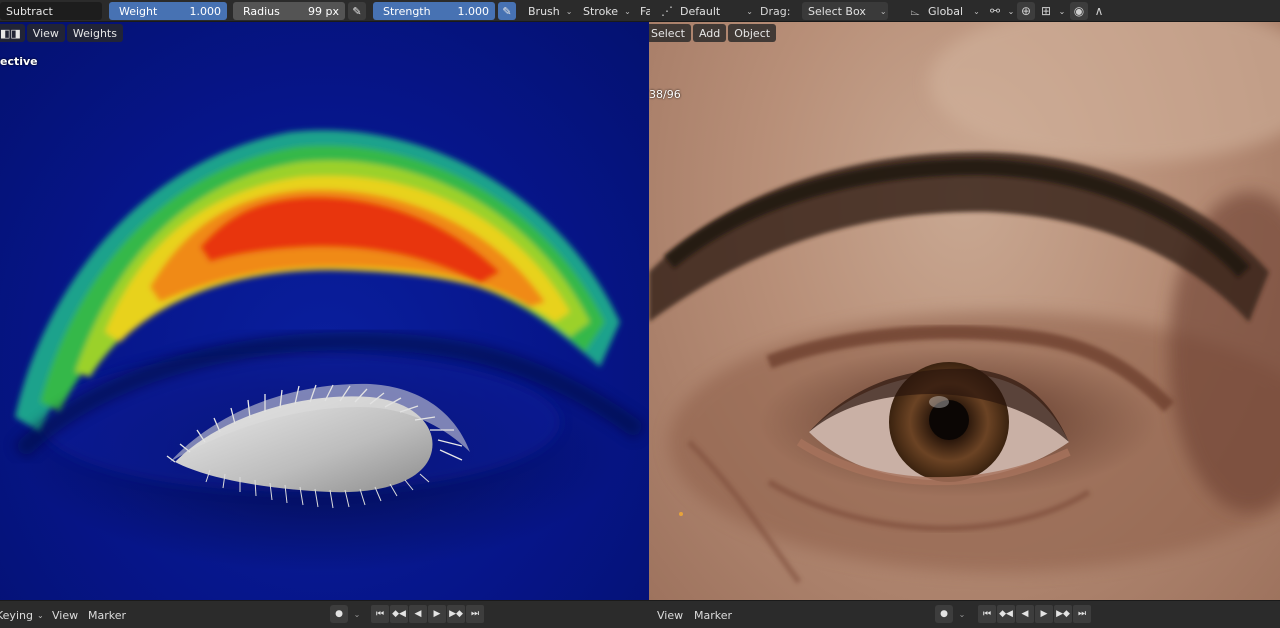  I want to click on drag-value: Select Box, so click(837, 11).